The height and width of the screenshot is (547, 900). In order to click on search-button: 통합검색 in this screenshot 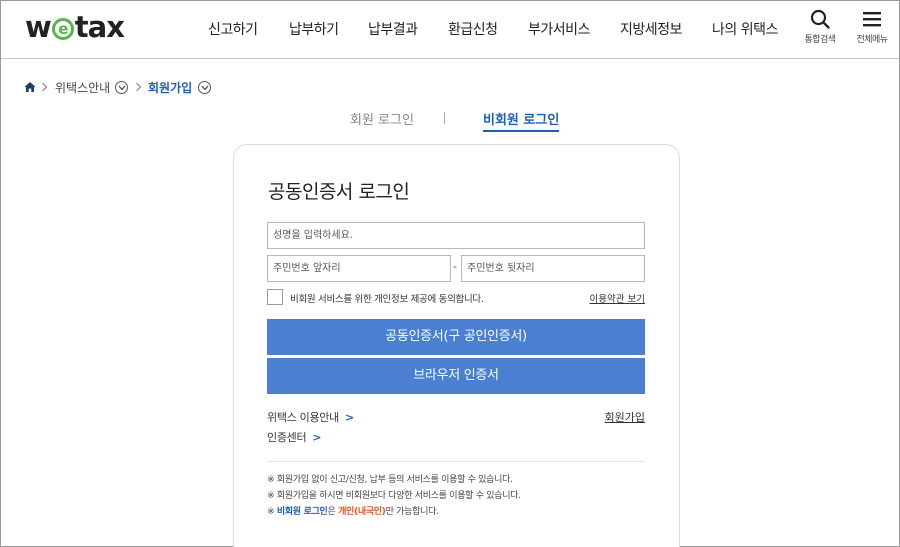, I will do `click(820, 27)`.